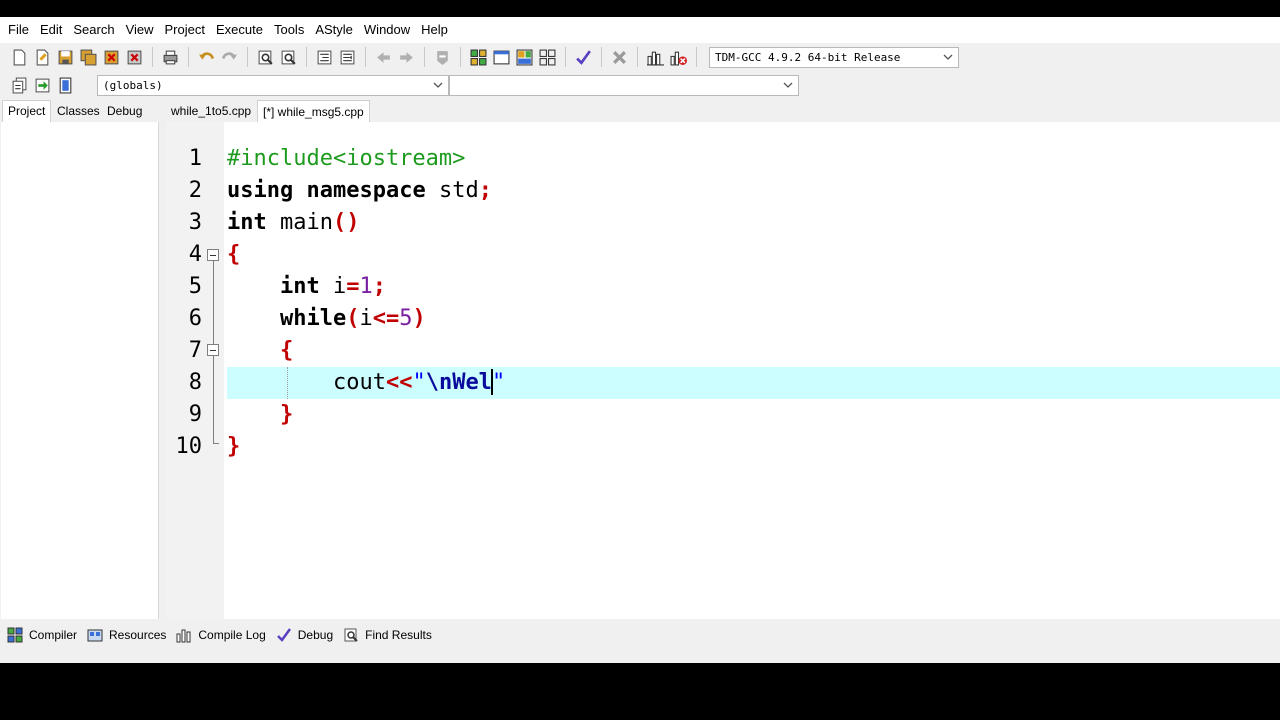  What do you see at coordinates (387, 30) in the screenshot?
I see `menu-window: Window` at bounding box center [387, 30].